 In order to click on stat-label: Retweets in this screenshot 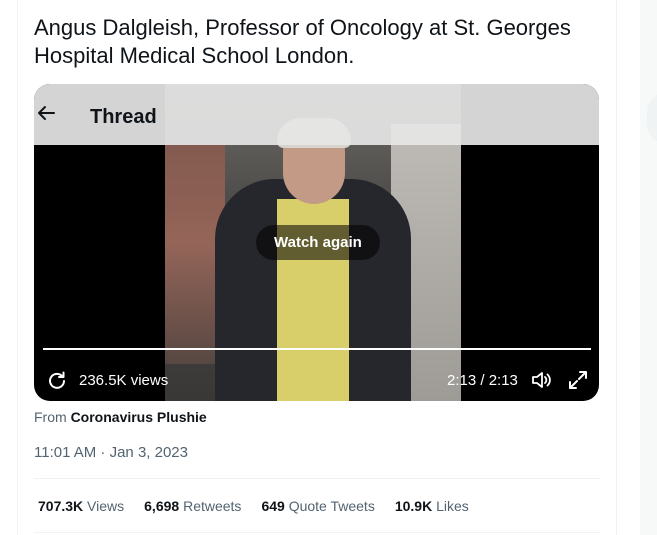, I will do `click(212, 506)`.